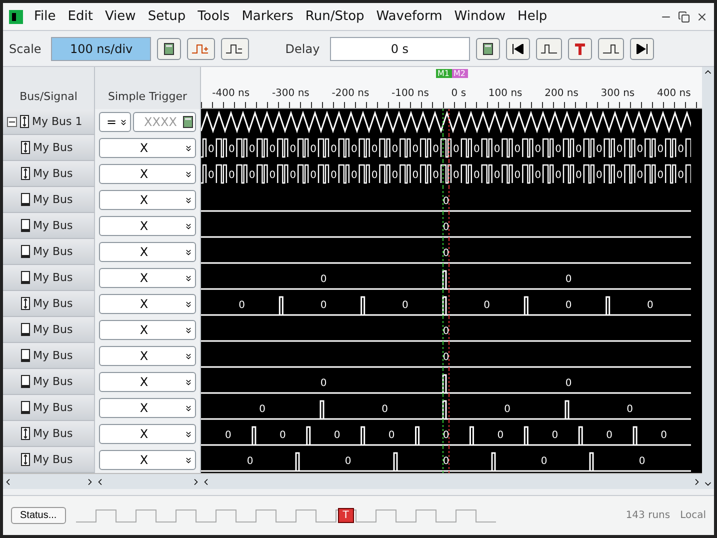 The width and height of the screenshot is (717, 538). What do you see at coordinates (302, 49) in the screenshot?
I see `delay-label: Delay` at bounding box center [302, 49].